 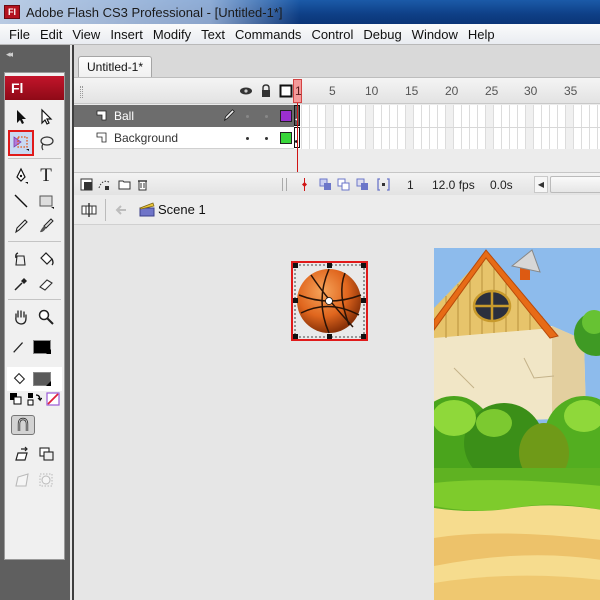 I want to click on stroke-color-swatch, so click(x=42, y=347).